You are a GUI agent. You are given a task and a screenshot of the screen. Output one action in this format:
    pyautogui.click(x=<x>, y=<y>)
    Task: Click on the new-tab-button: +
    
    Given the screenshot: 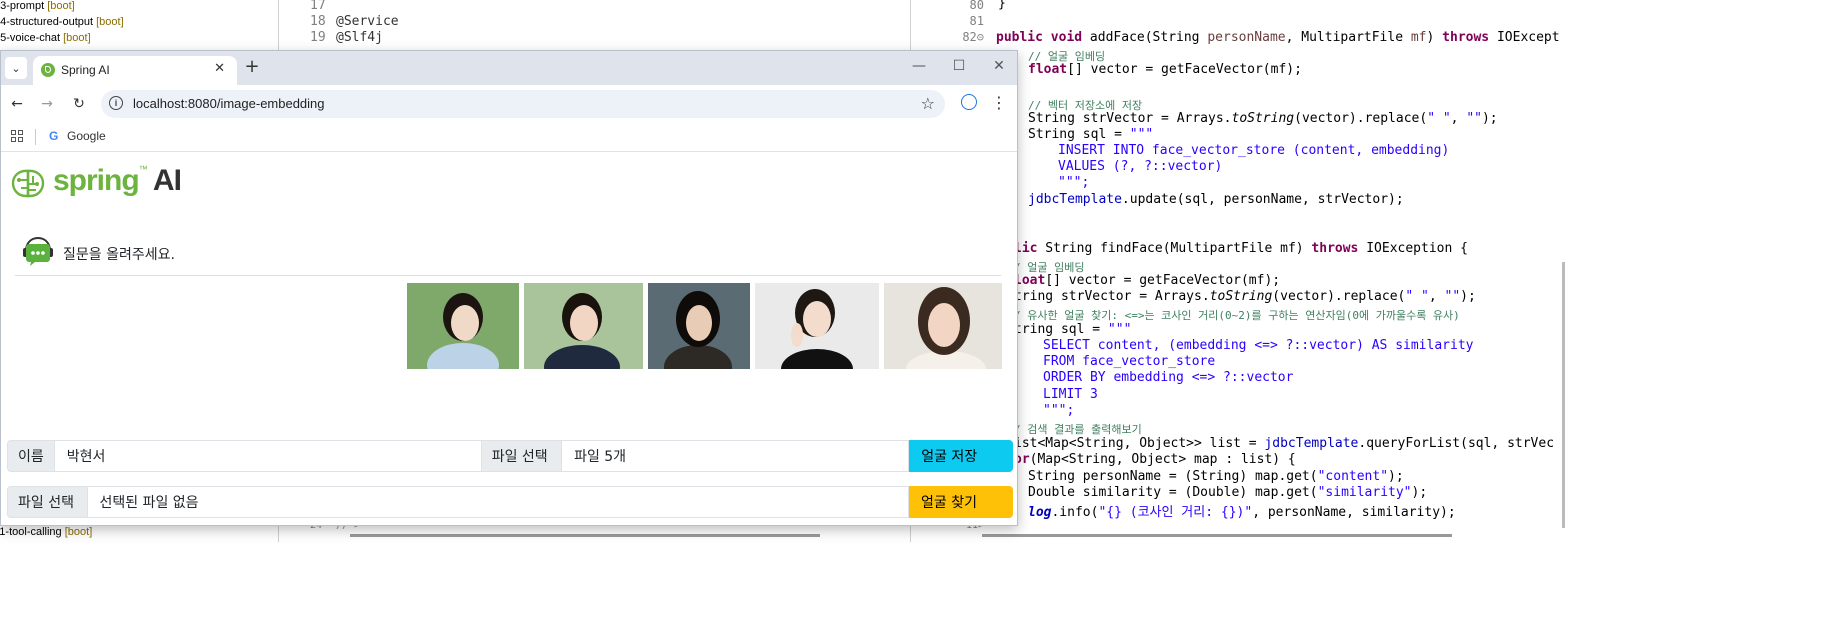 What is the action you would take?
    pyautogui.click(x=252, y=68)
    